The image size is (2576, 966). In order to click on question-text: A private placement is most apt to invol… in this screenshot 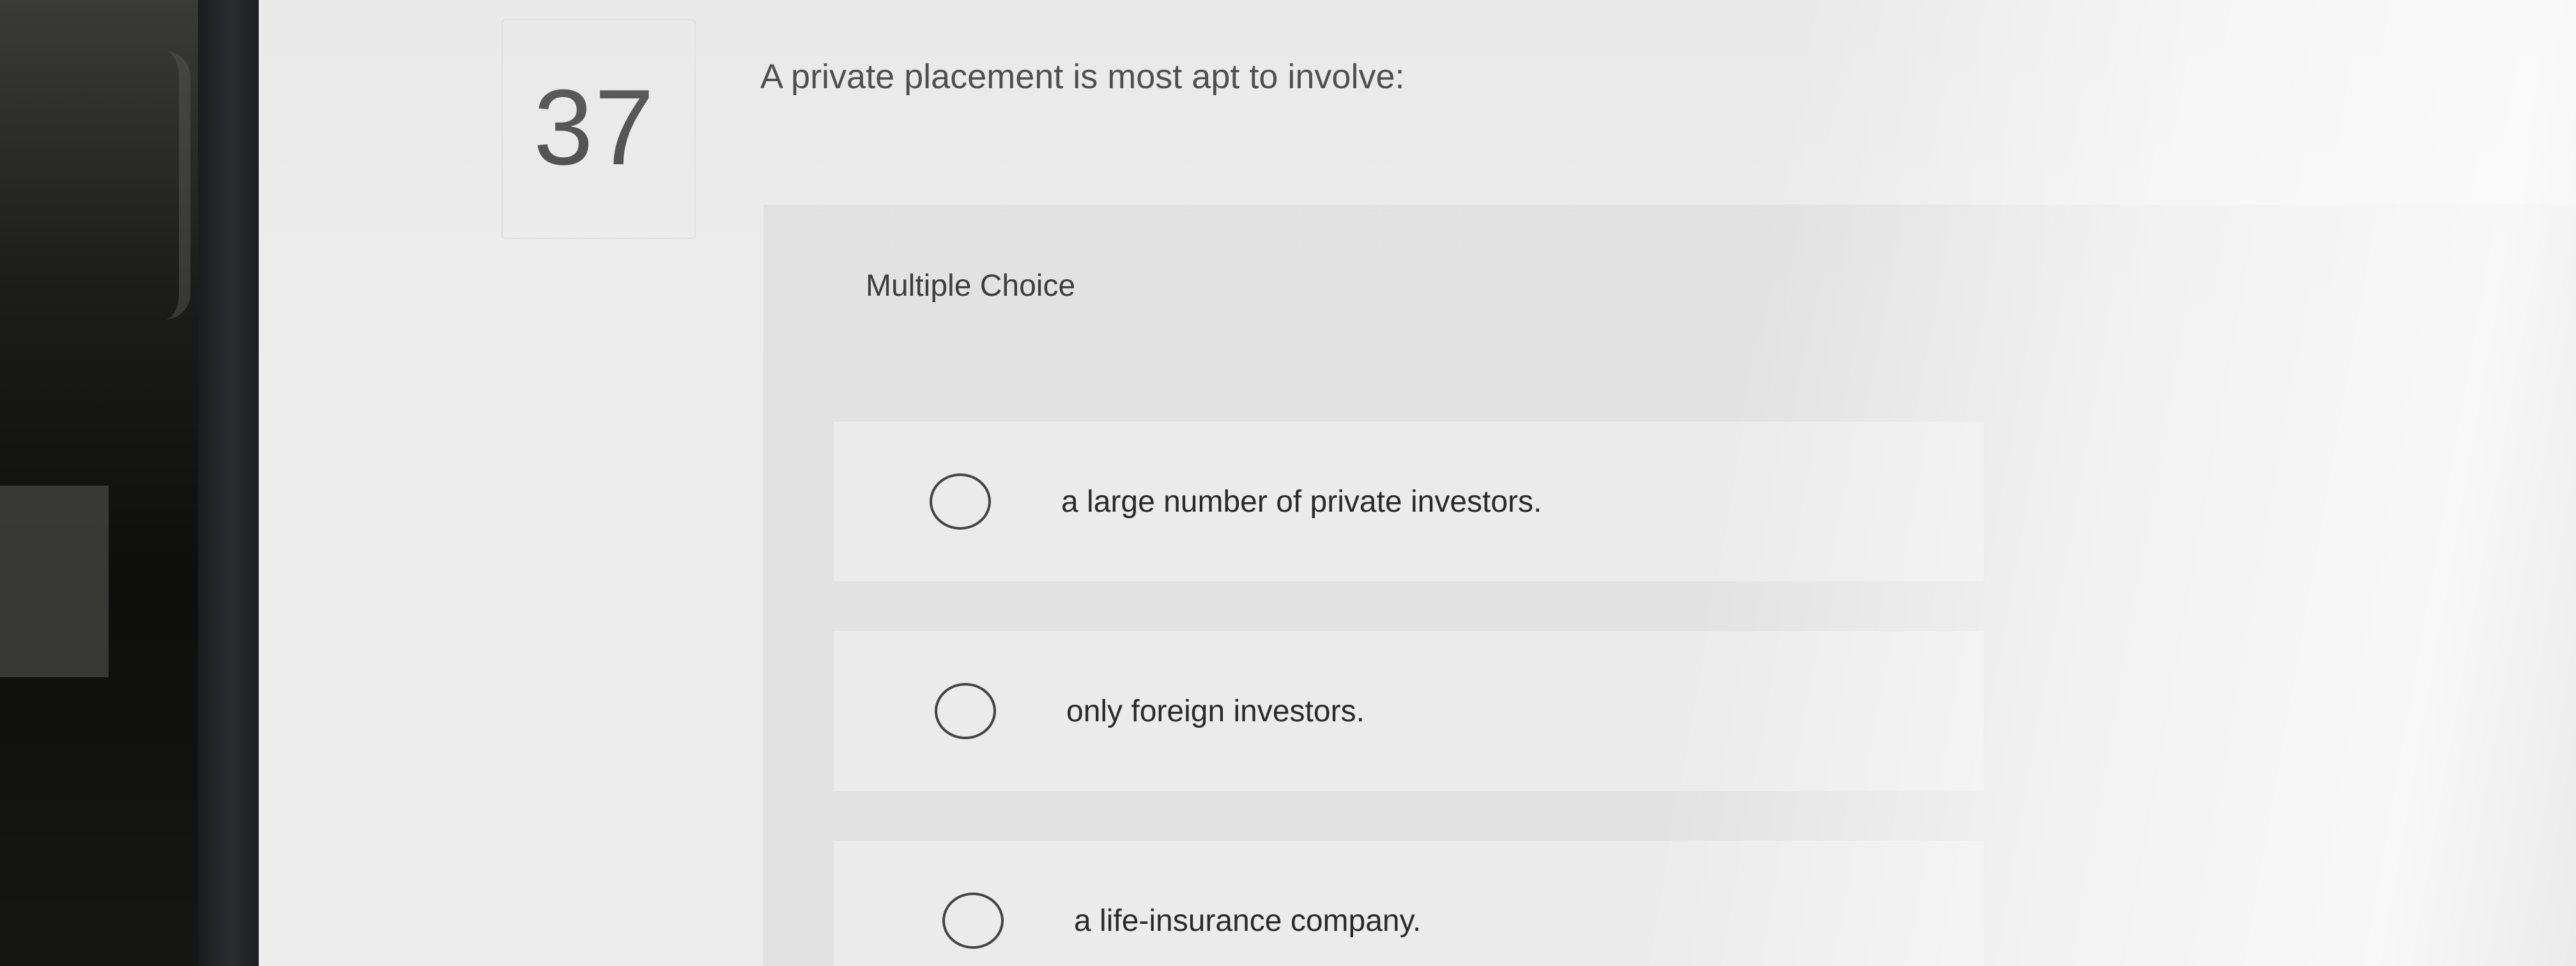, I will do `click(1082, 76)`.